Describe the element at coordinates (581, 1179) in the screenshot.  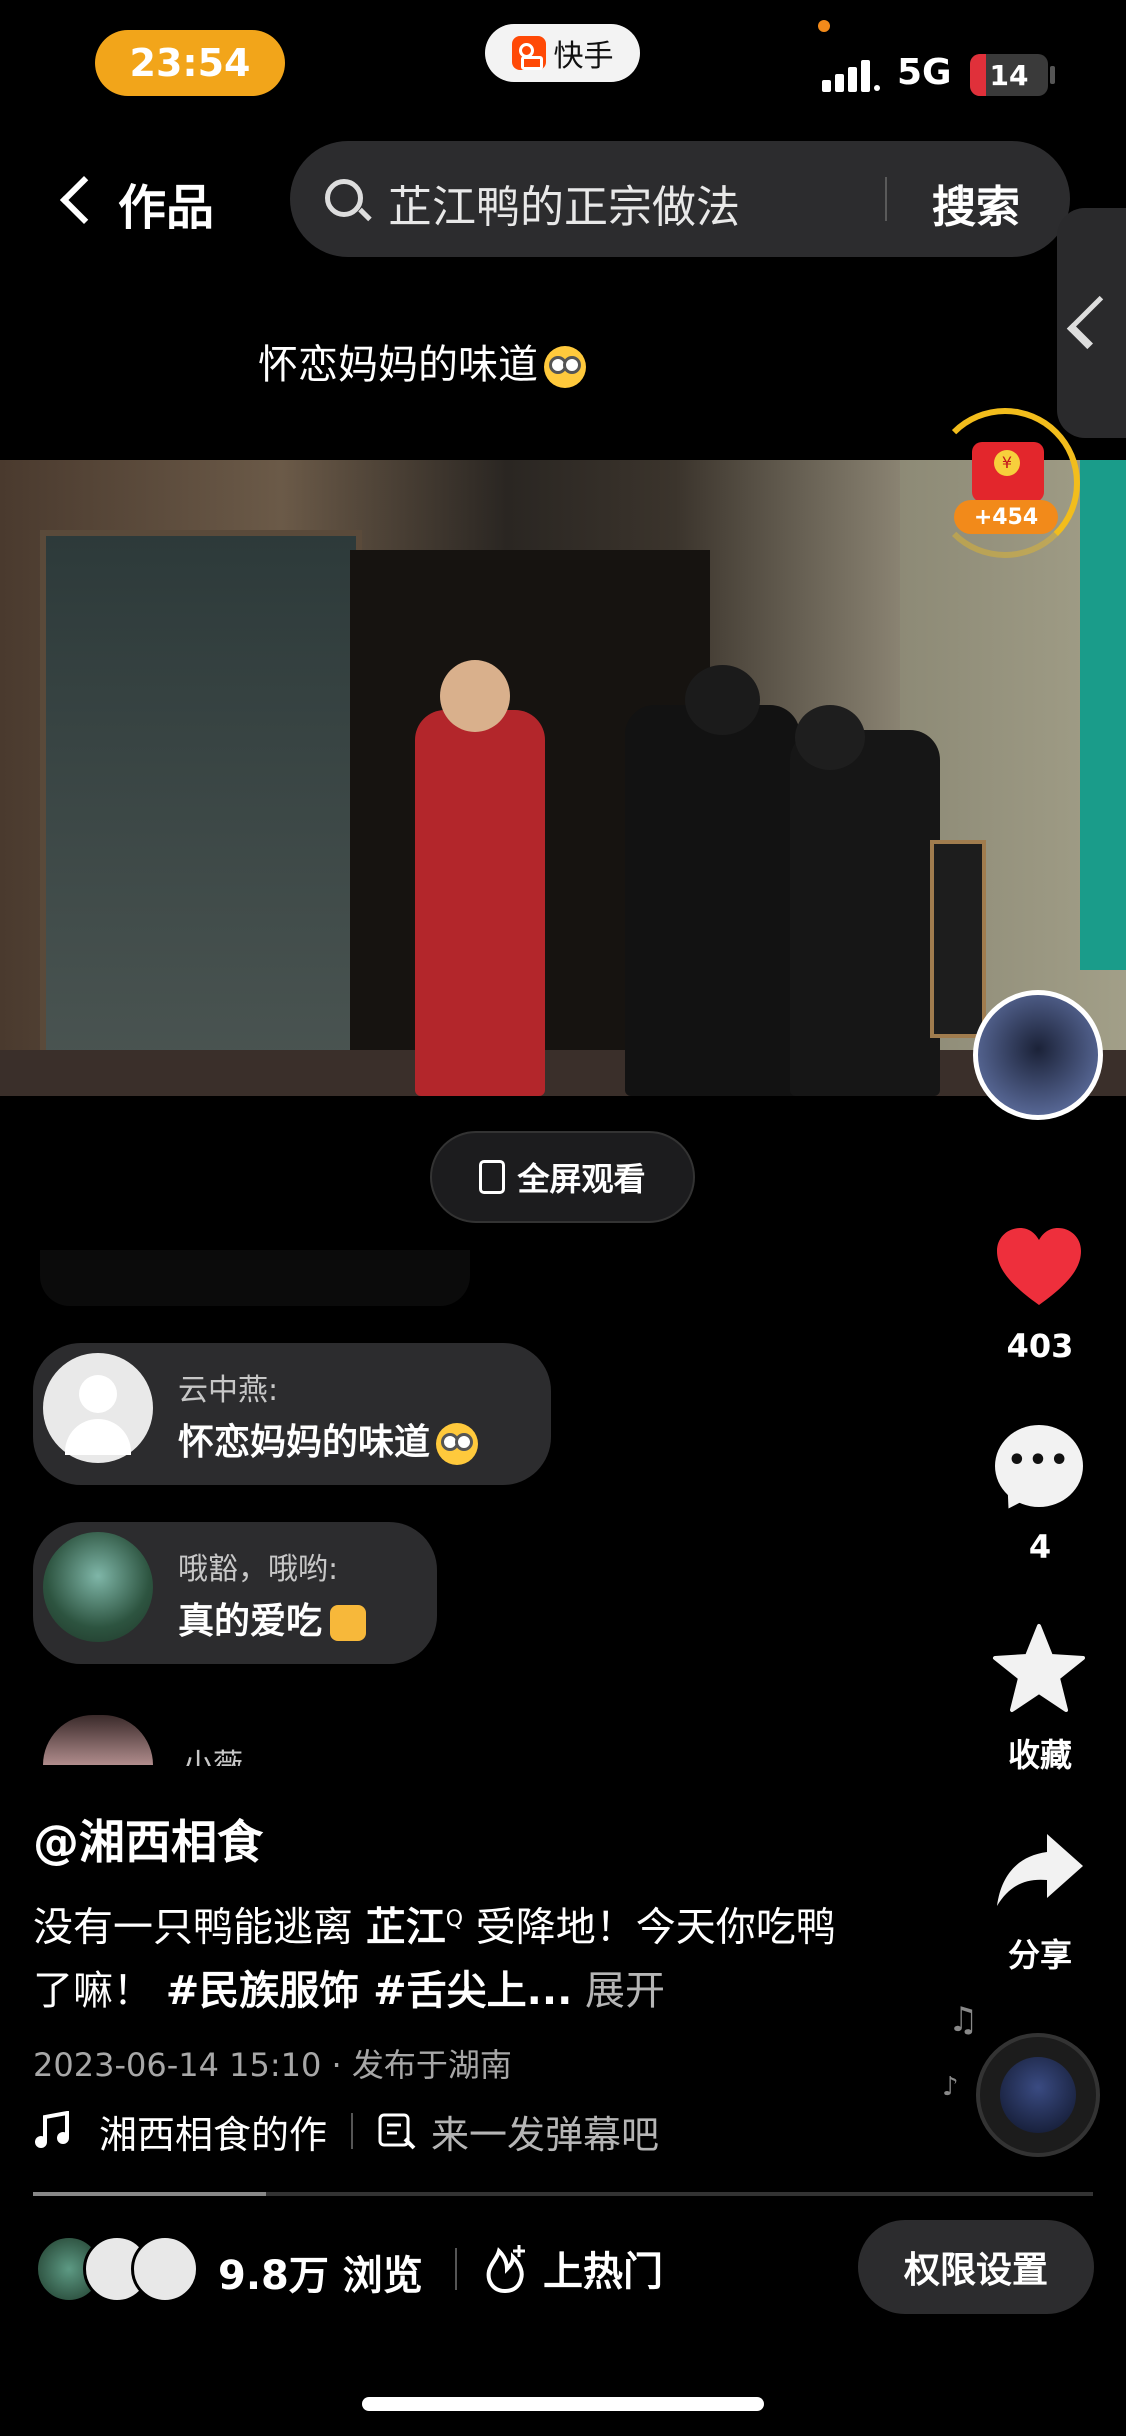
I see `fullscreen-label: 全屏观看` at that location.